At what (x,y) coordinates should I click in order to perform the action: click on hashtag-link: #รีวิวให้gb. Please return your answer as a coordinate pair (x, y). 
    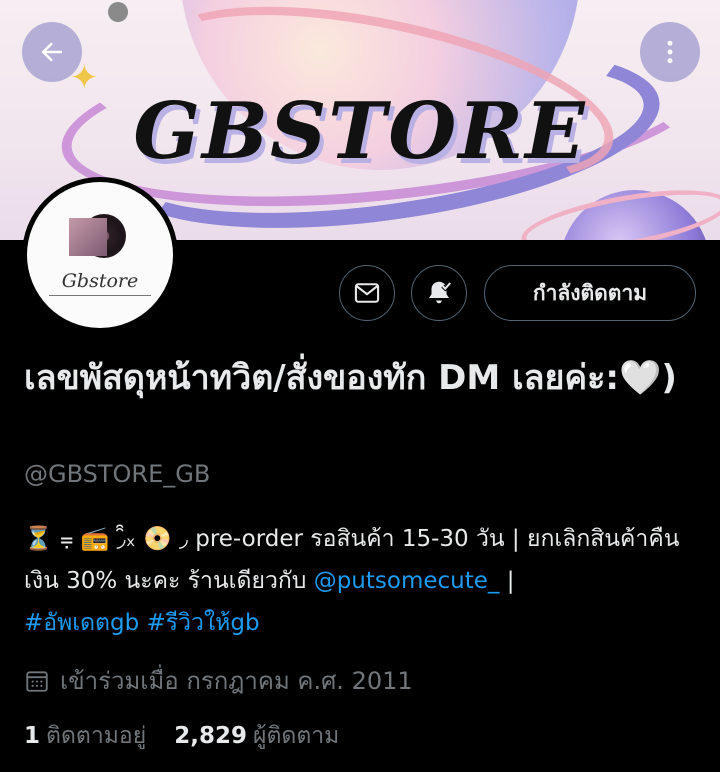
    Looking at the image, I should click on (203, 623).